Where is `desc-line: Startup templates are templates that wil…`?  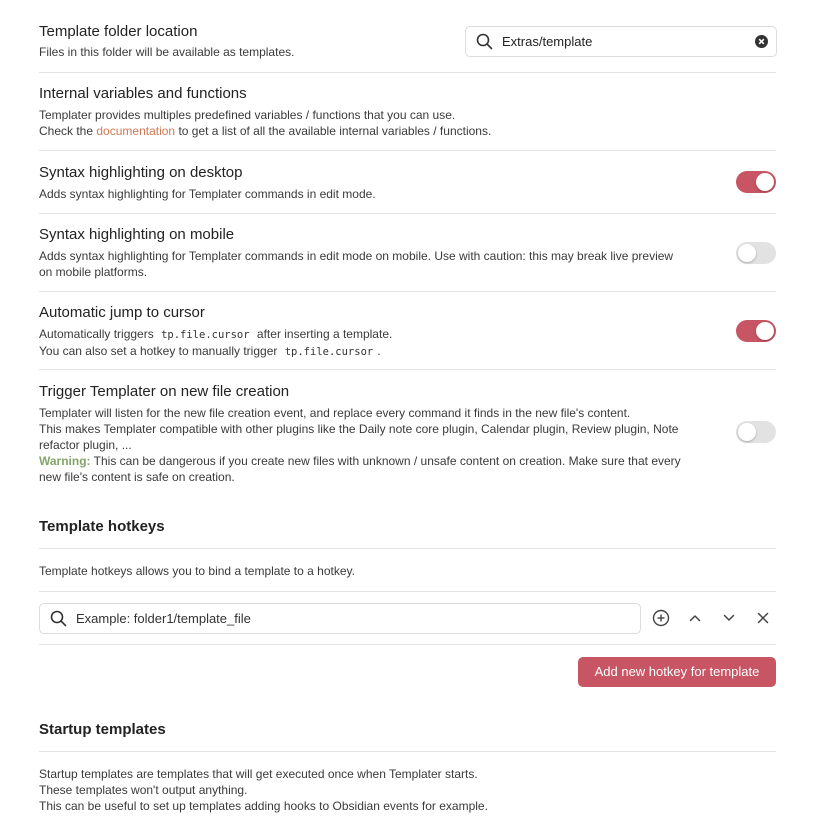 desc-line: Startup templates are templates that wil… is located at coordinates (258, 774).